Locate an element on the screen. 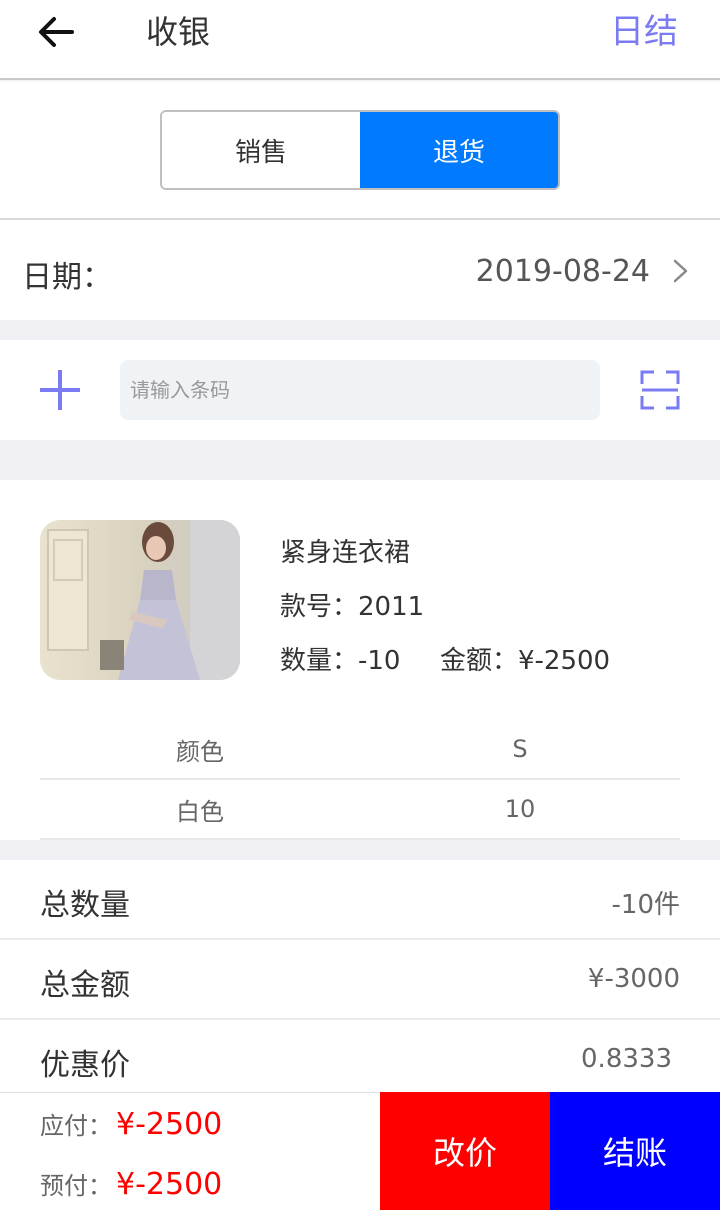 Image resolution: width=720 pixels, height=1210 pixels. prepaid-line: 预付： ¥-2500 is located at coordinates (131, 1184).